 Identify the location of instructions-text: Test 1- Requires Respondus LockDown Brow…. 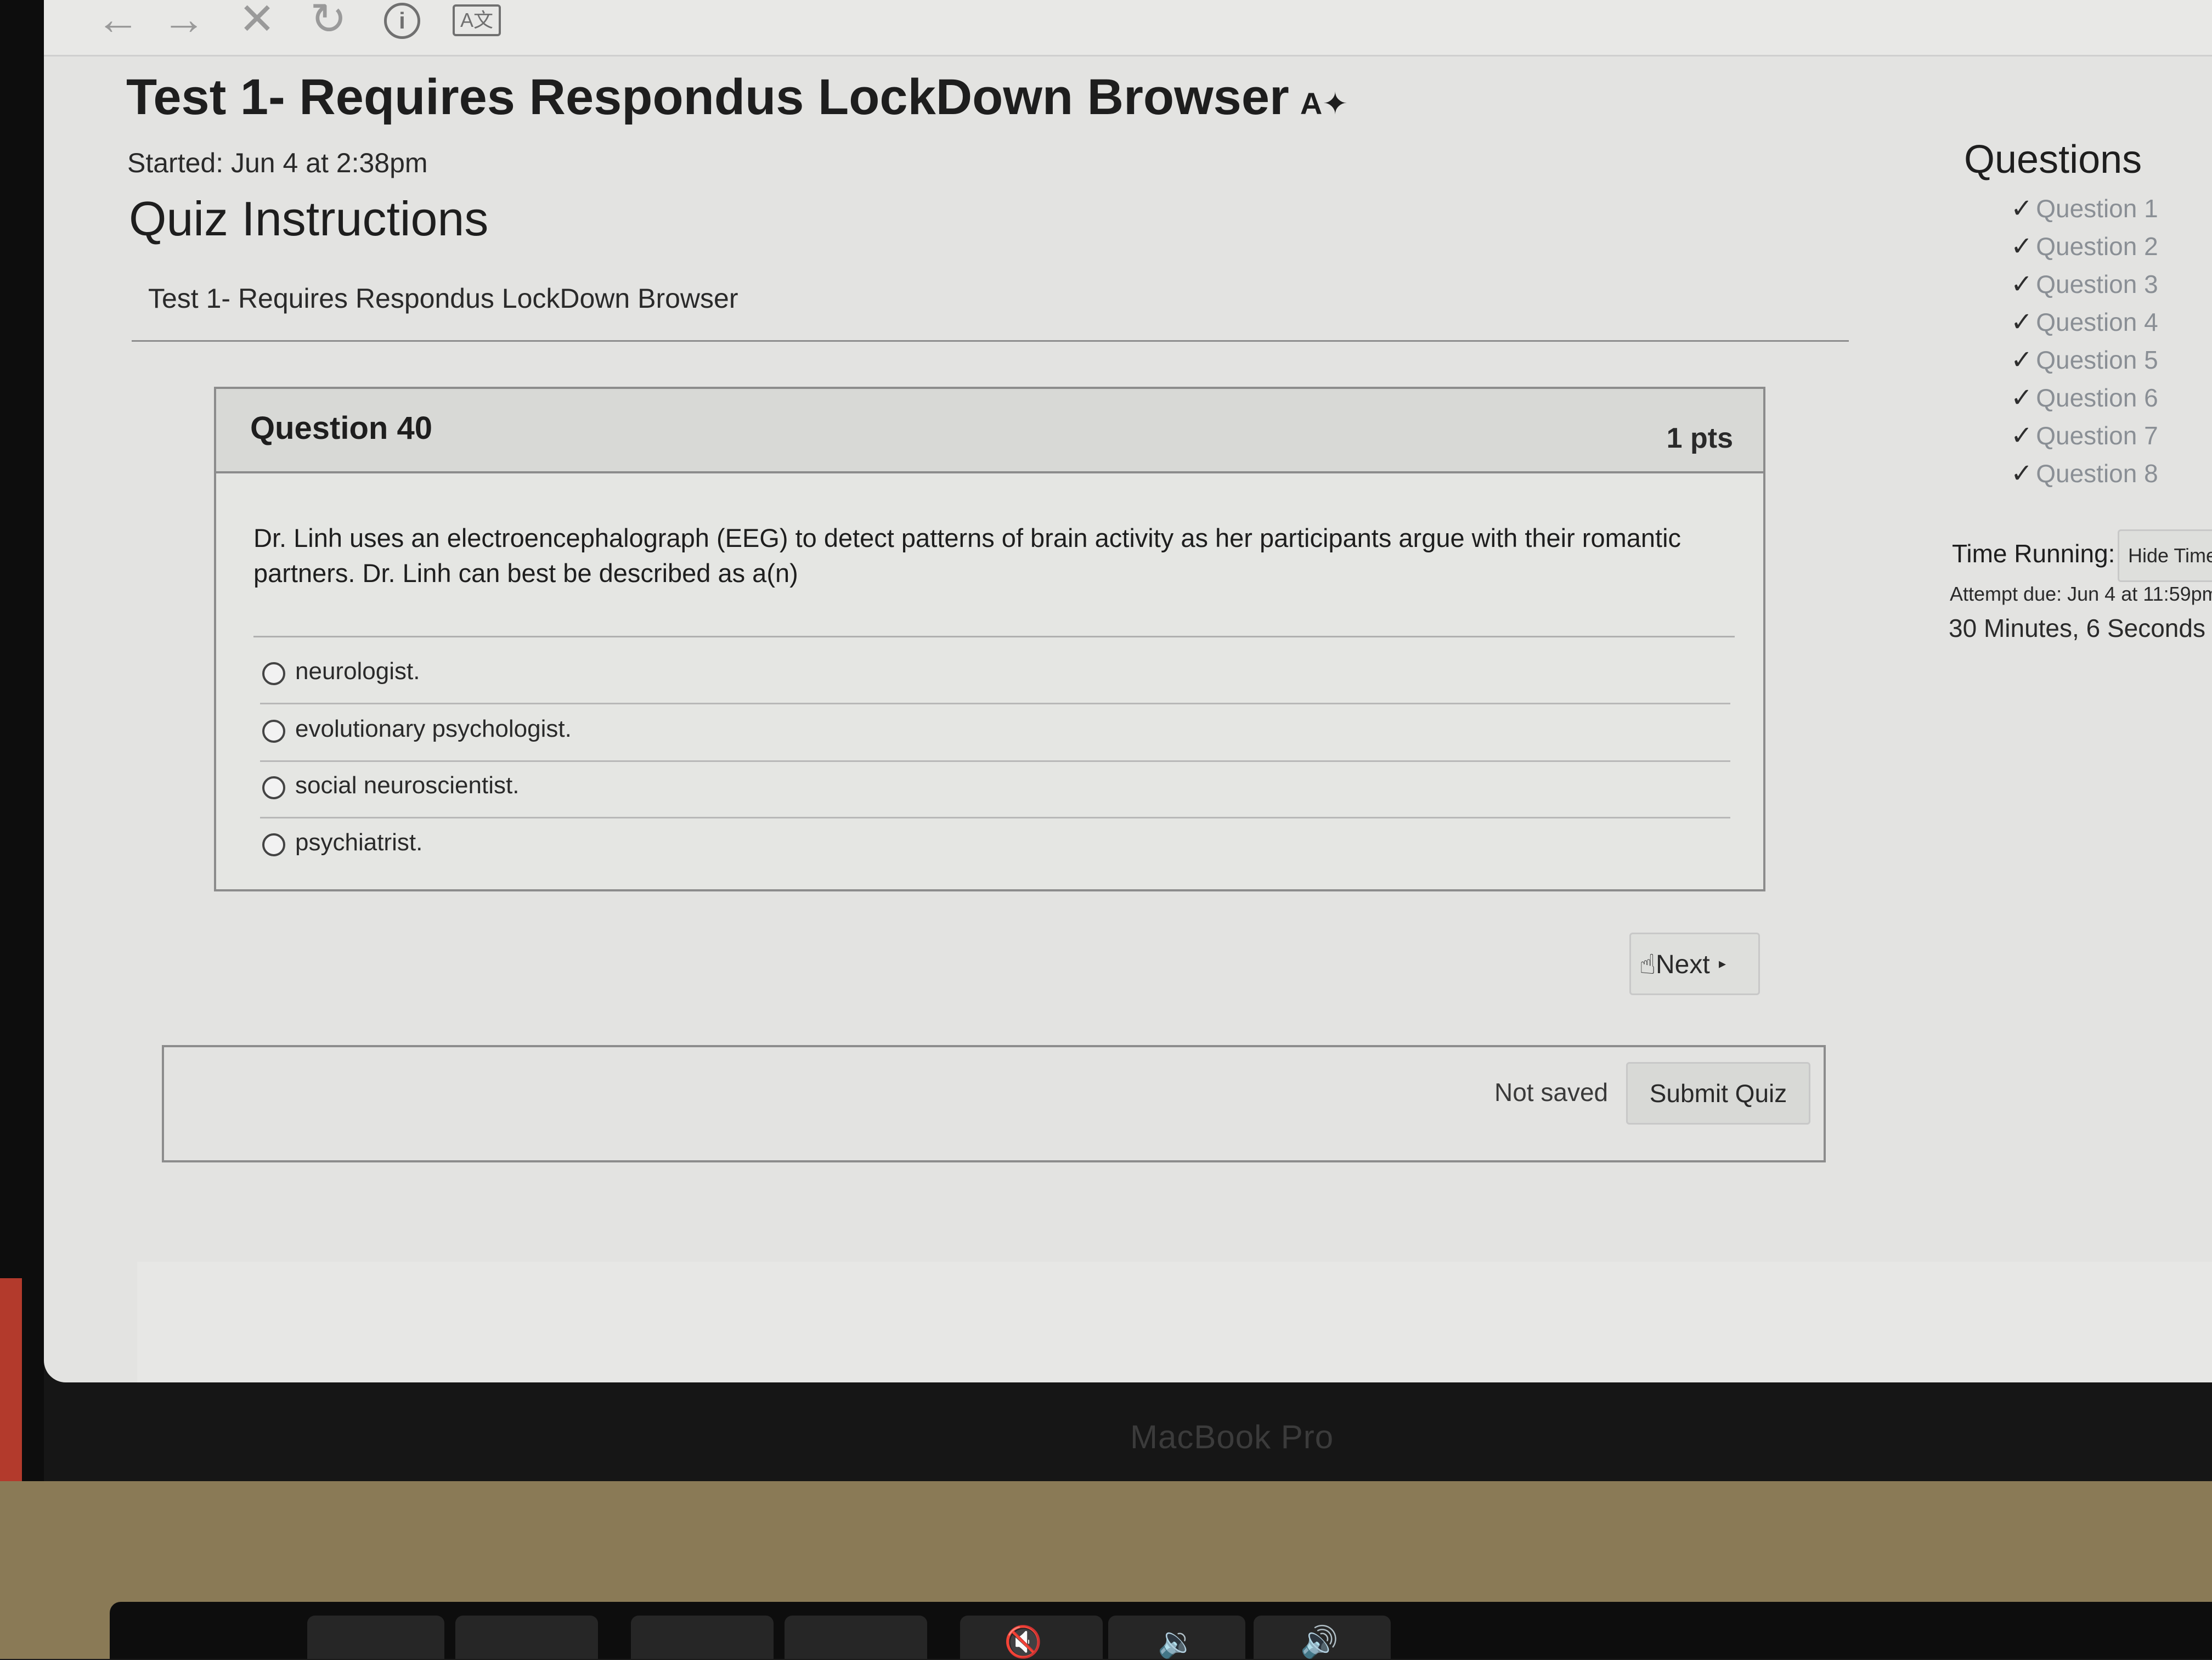
(443, 298).